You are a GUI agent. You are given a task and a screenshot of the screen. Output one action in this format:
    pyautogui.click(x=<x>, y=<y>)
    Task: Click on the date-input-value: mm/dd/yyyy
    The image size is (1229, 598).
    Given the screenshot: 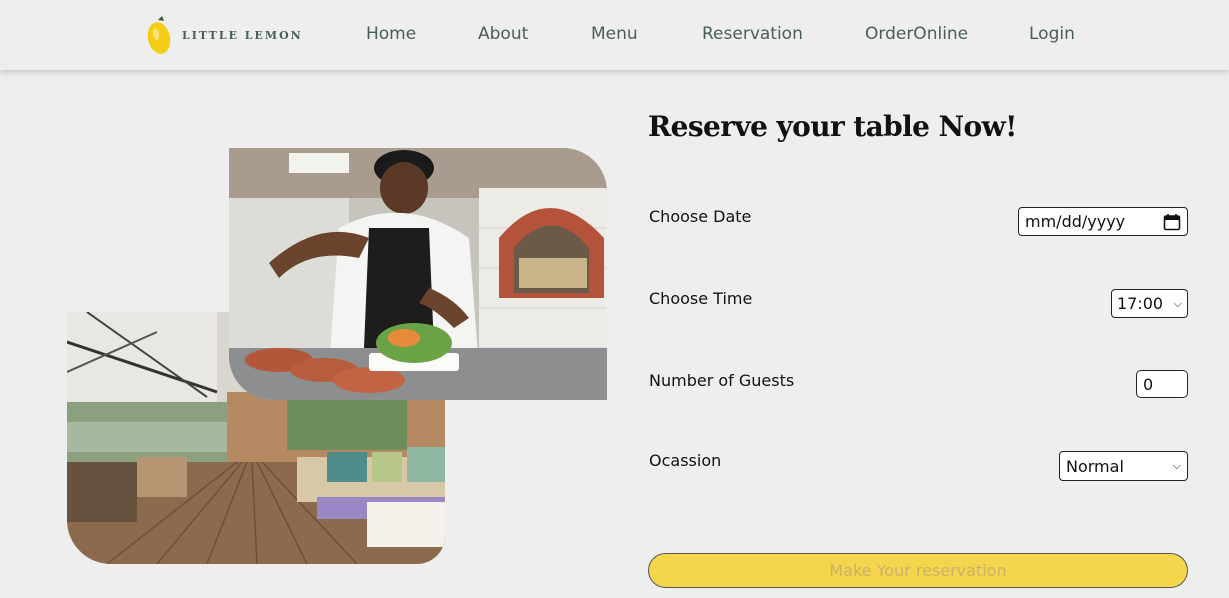 What is the action you would take?
    pyautogui.click(x=1075, y=221)
    